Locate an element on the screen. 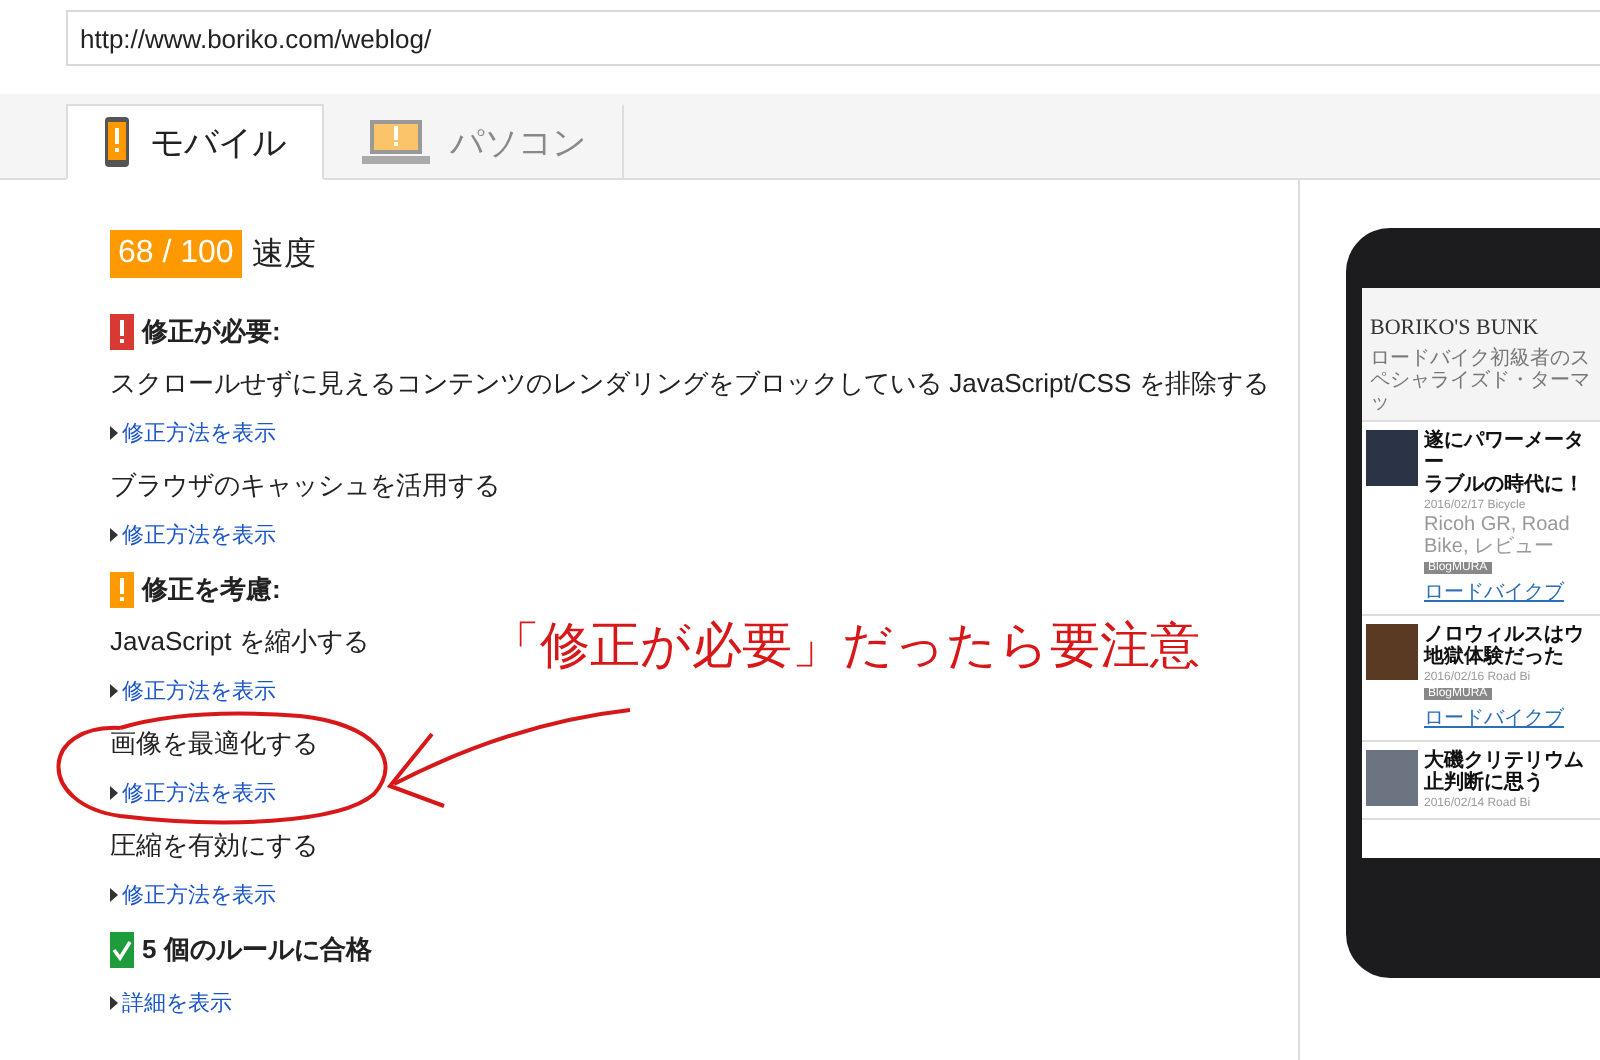 The width and height of the screenshot is (1600, 1060). tab: モバイル is located at coordinates (195, 142).